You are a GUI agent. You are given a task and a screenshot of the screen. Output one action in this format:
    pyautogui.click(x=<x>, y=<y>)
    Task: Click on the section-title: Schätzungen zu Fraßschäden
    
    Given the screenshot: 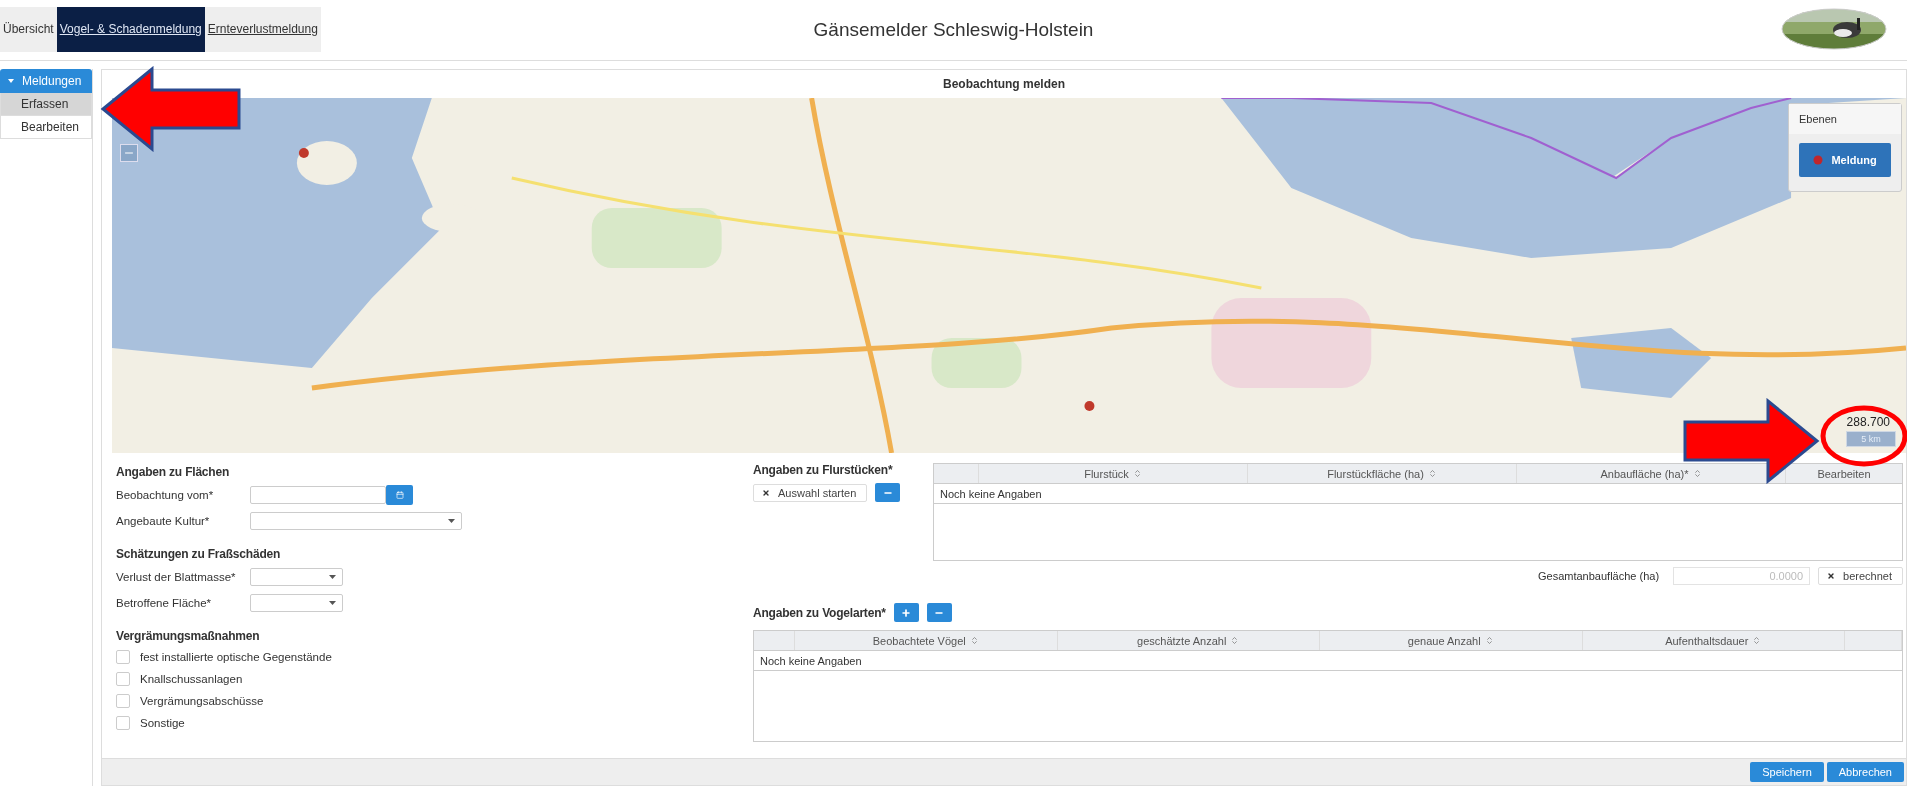 What is the action you would take?
    pyautogui.click(x=199, y=554)
    